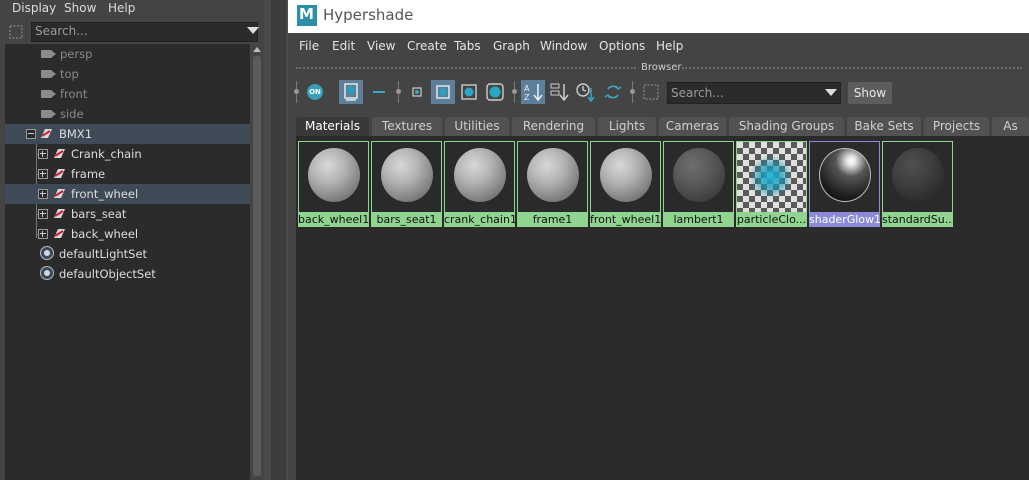  I want to click on list-view-button, so click(379, 92).